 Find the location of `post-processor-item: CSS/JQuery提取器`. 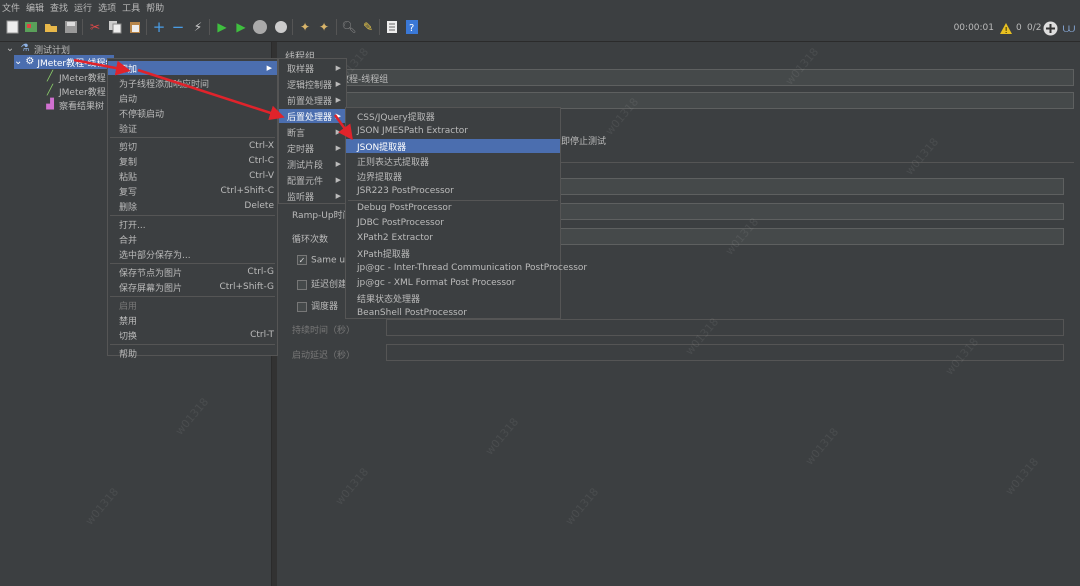

post-processor-item: CSS/JQuery提取器 is located at coordinates (453, 116).